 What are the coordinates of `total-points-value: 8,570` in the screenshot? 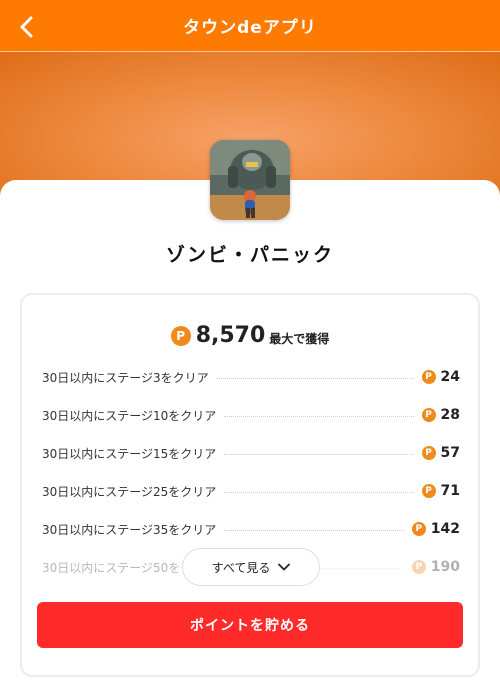 It's located at (230, 335).